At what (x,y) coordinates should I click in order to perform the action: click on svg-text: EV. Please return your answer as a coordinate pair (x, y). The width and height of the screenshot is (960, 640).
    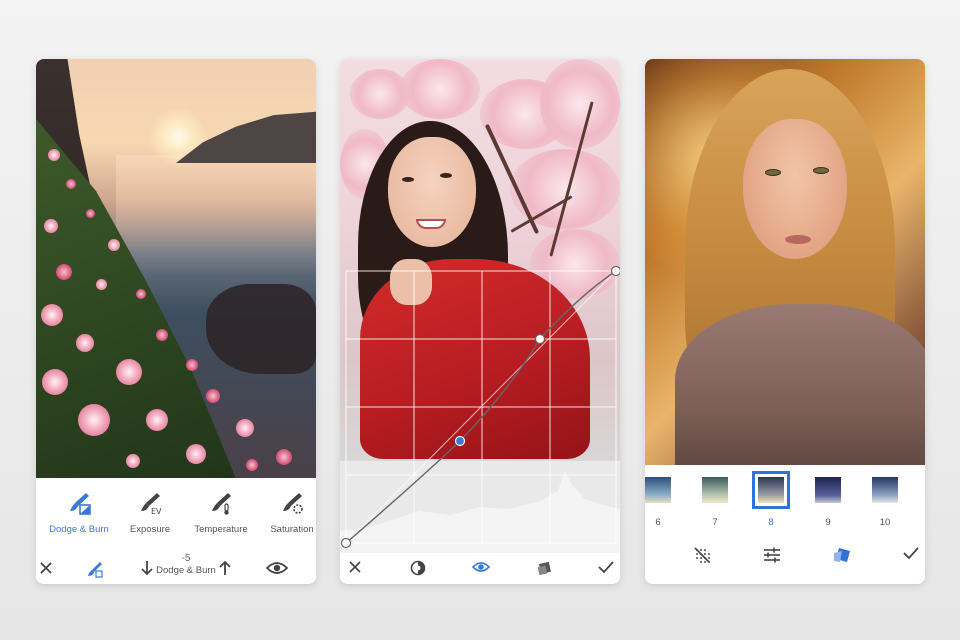
    Looking at the image, I should click on (156, 511).